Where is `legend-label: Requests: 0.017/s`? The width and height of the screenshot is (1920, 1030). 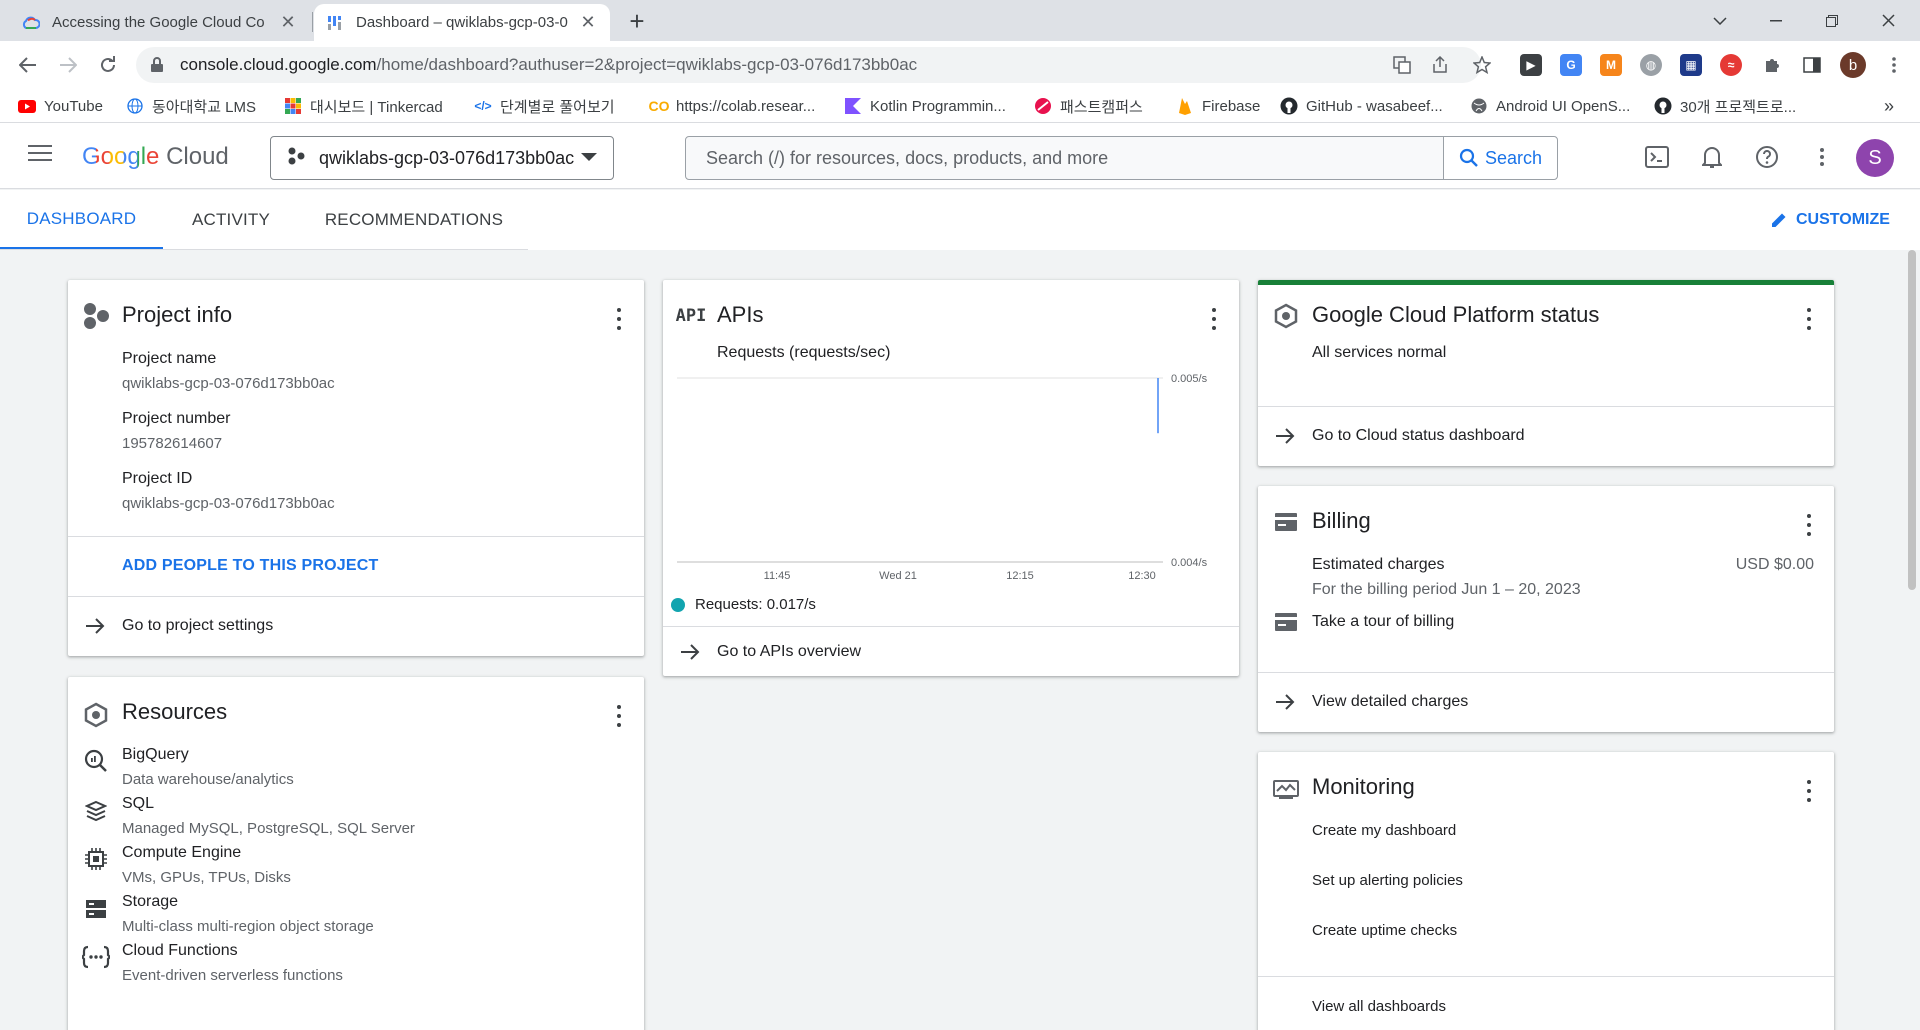 legend-label: Requests: 0.017/s is located at coordinates (755, 604).